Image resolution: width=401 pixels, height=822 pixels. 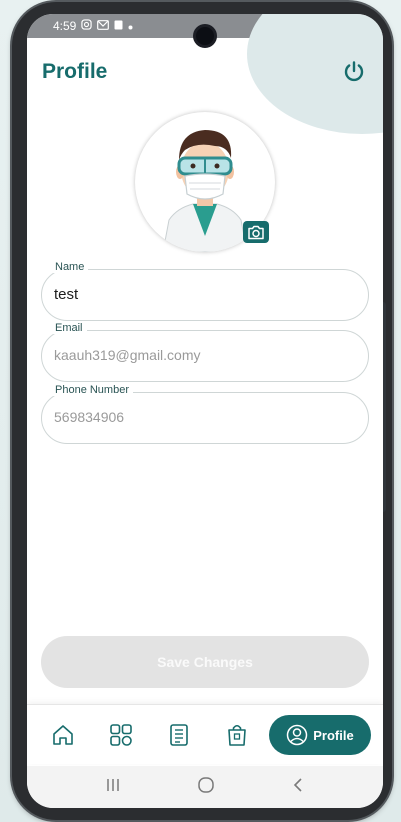 I want to click on shopping-bag-icon, so click(x=237, y=735).